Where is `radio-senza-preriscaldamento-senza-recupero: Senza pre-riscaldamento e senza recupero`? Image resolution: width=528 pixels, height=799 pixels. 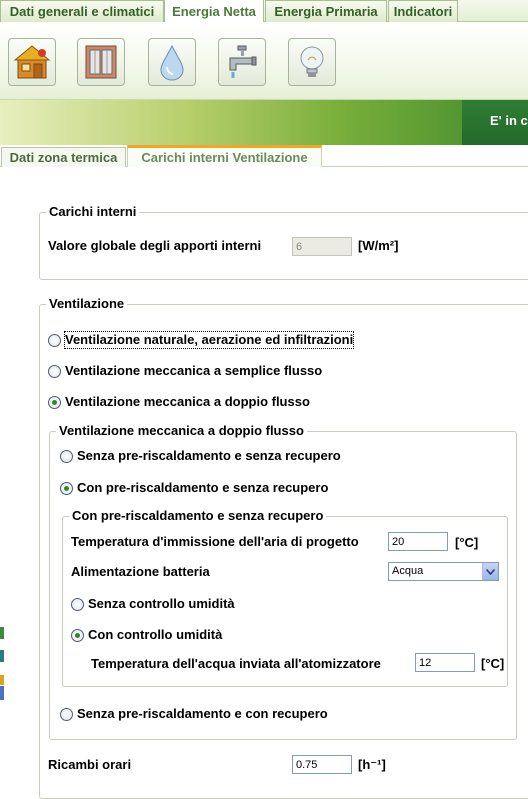 radio-senza-preriscaldamento-senza-recupero: Senza pre-riscaldamento e senza recupero is located at coordinates (200, 456).